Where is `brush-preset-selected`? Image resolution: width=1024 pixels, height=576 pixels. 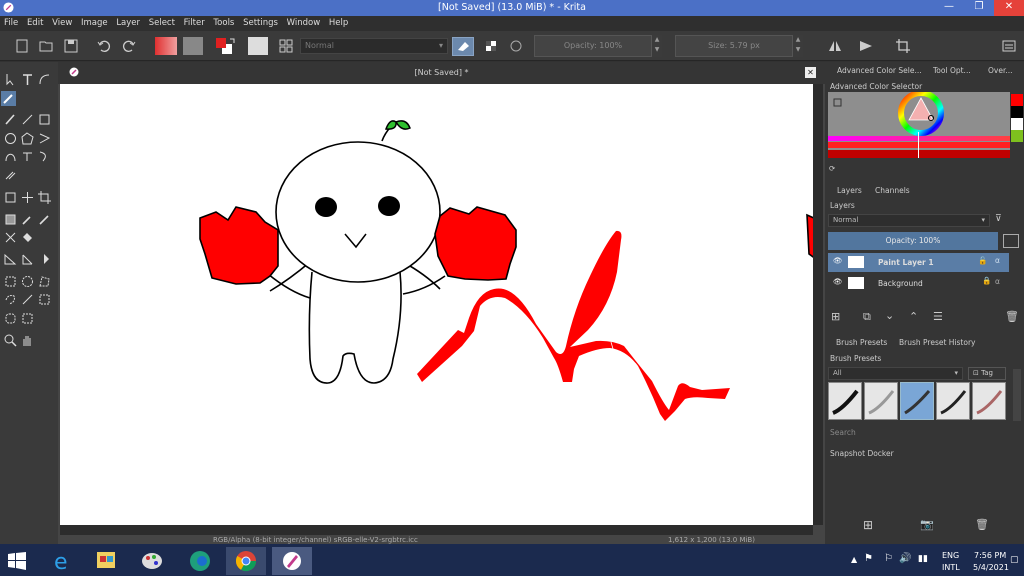 brush-preset-selected is located at coordinates (917, 401).